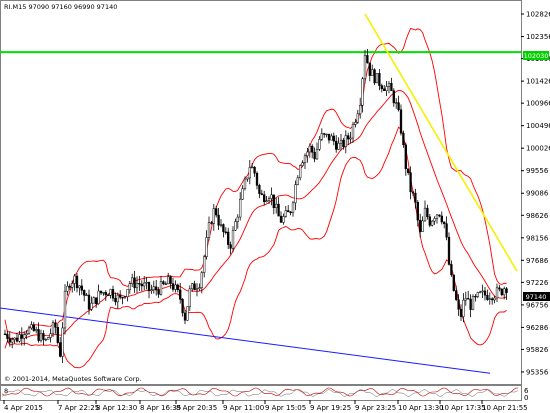 This screenshot has height=413, width=550. I want to click on x-tick-label: 8 Apr 16:35, so click(160, 408).